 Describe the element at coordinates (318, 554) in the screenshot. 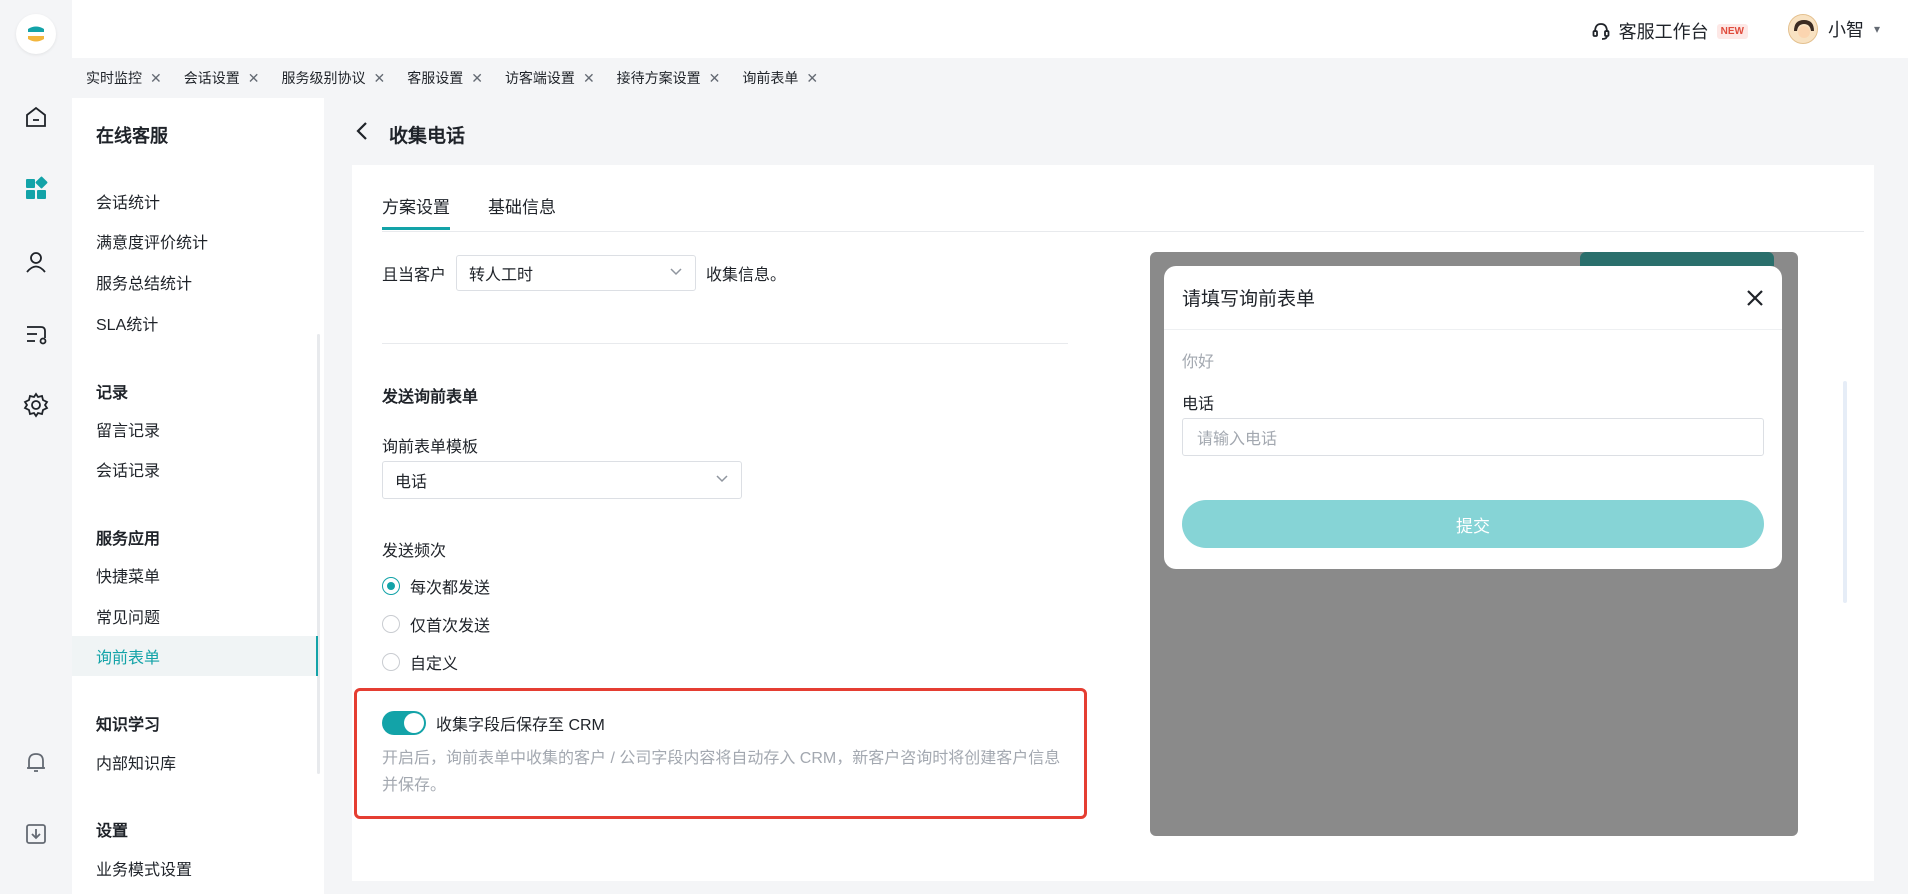

I see `sidebar-scrollbar` at that location.